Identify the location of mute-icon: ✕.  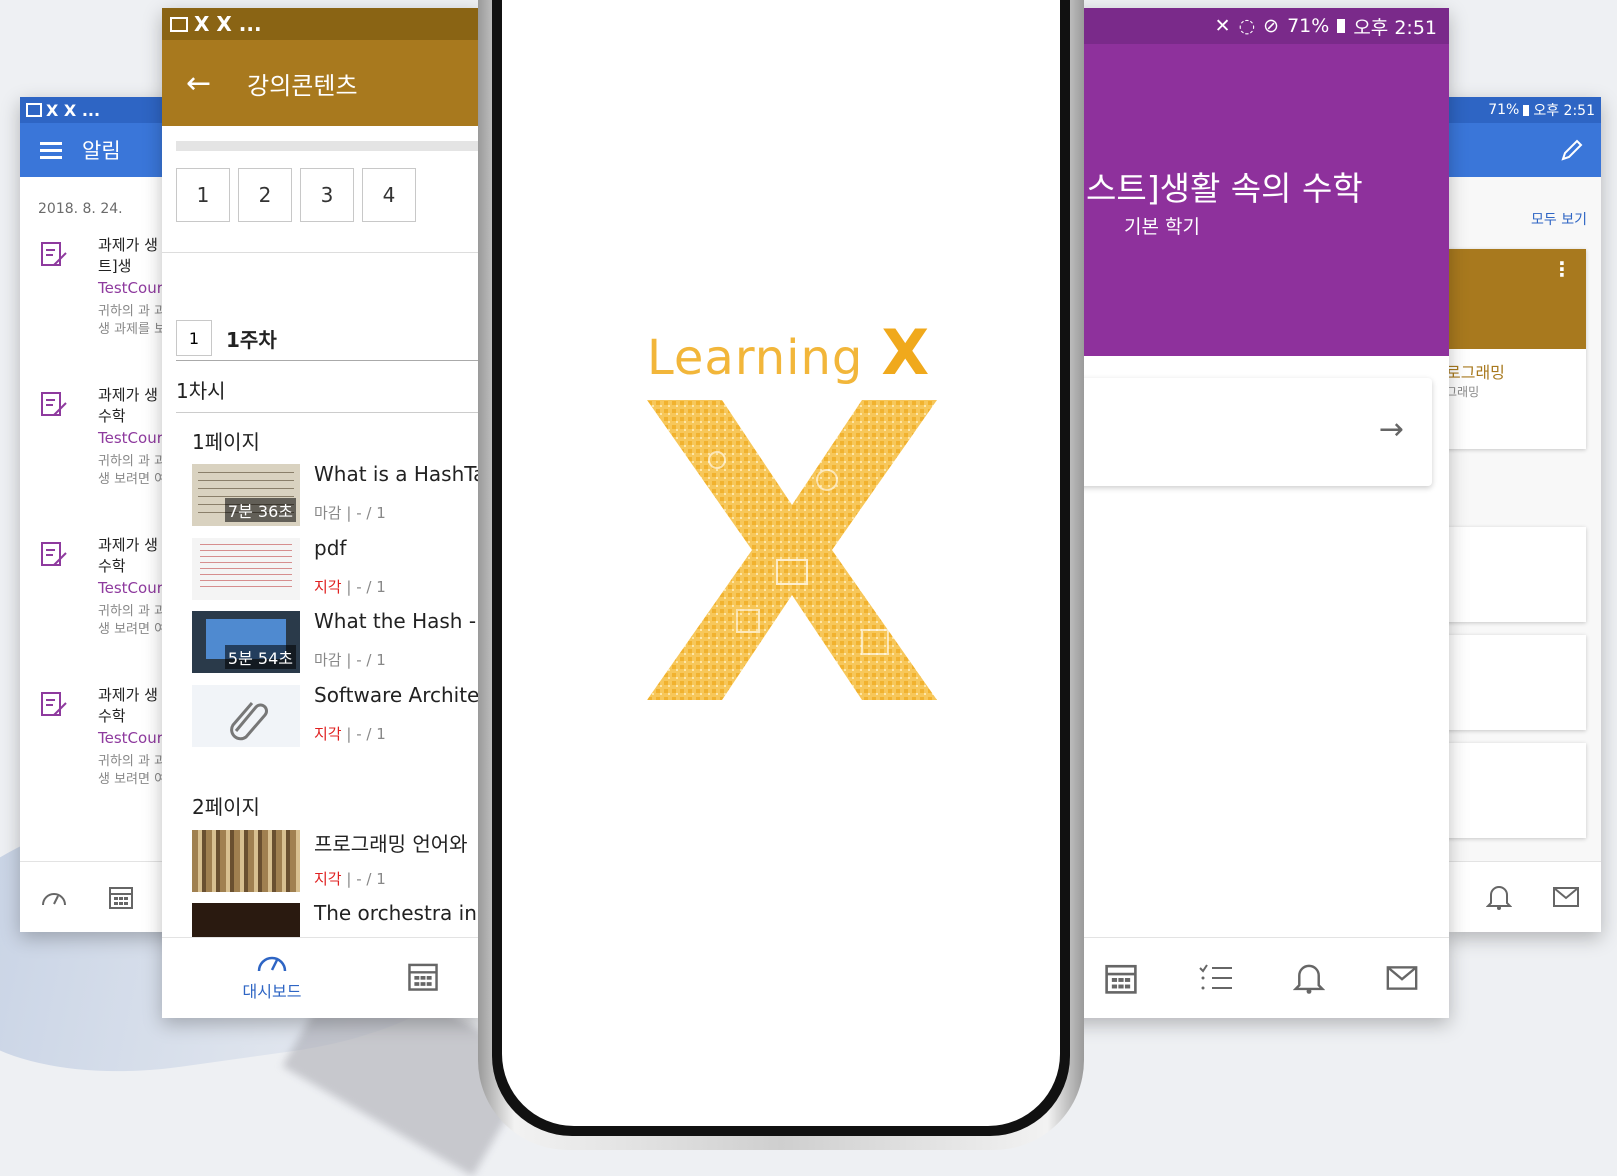
(1222, 26).